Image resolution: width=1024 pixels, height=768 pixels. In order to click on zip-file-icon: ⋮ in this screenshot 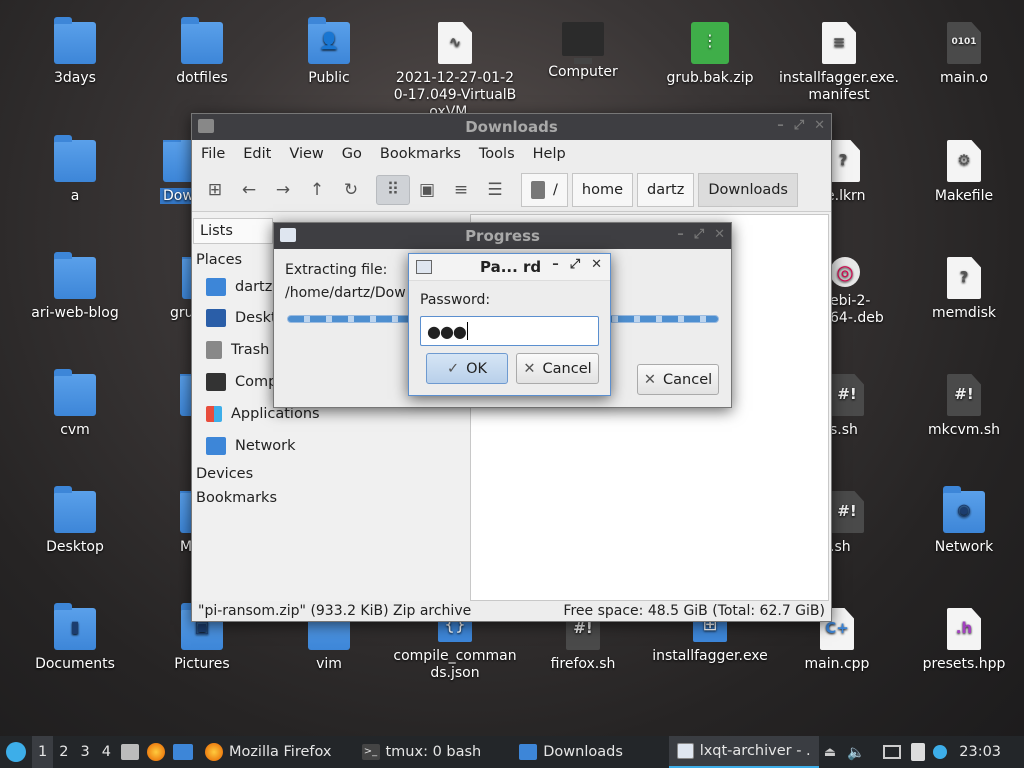, I will do `click(710, 43)`.